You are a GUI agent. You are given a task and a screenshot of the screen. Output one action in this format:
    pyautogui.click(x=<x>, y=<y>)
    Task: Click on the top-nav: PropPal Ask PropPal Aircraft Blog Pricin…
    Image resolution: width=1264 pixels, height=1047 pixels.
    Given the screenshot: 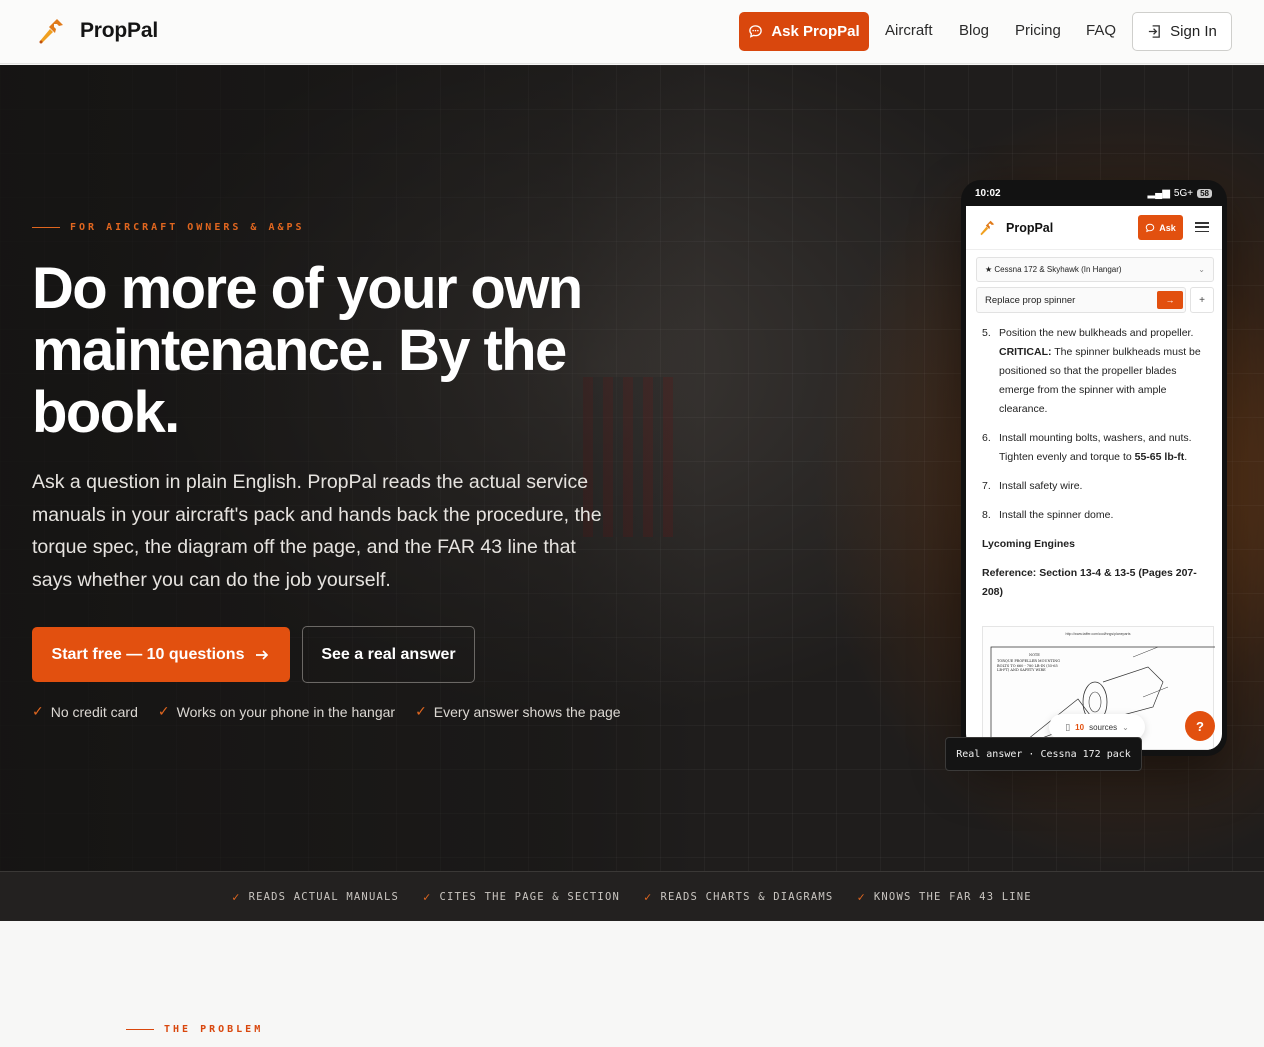 What is the action you would take?
    pyautogui.click(x=632, y=32)
    